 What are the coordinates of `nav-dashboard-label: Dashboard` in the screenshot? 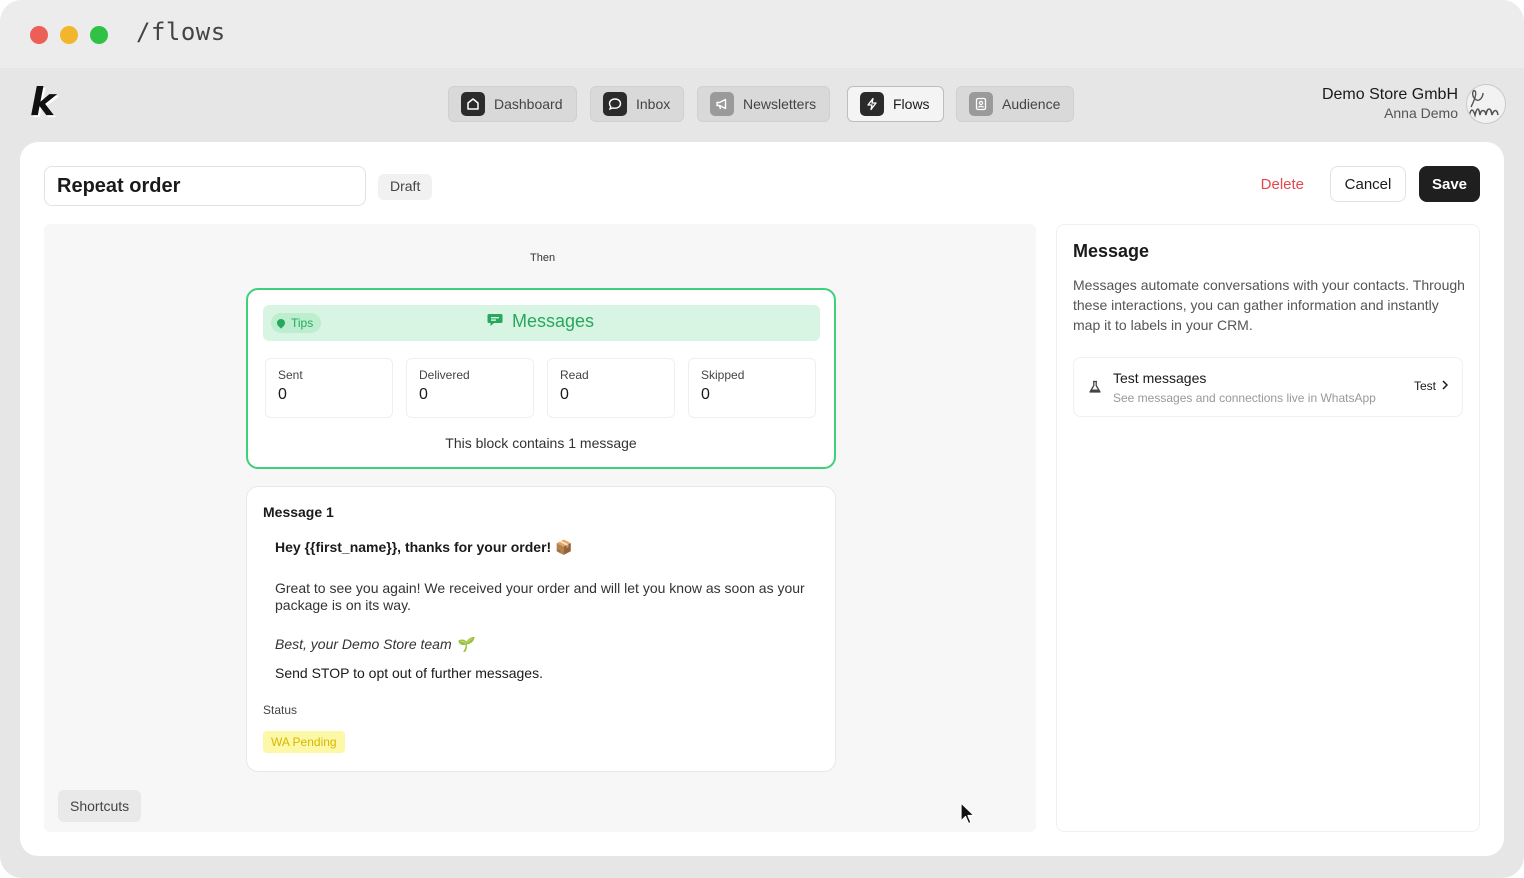 It's located at (528, 104).